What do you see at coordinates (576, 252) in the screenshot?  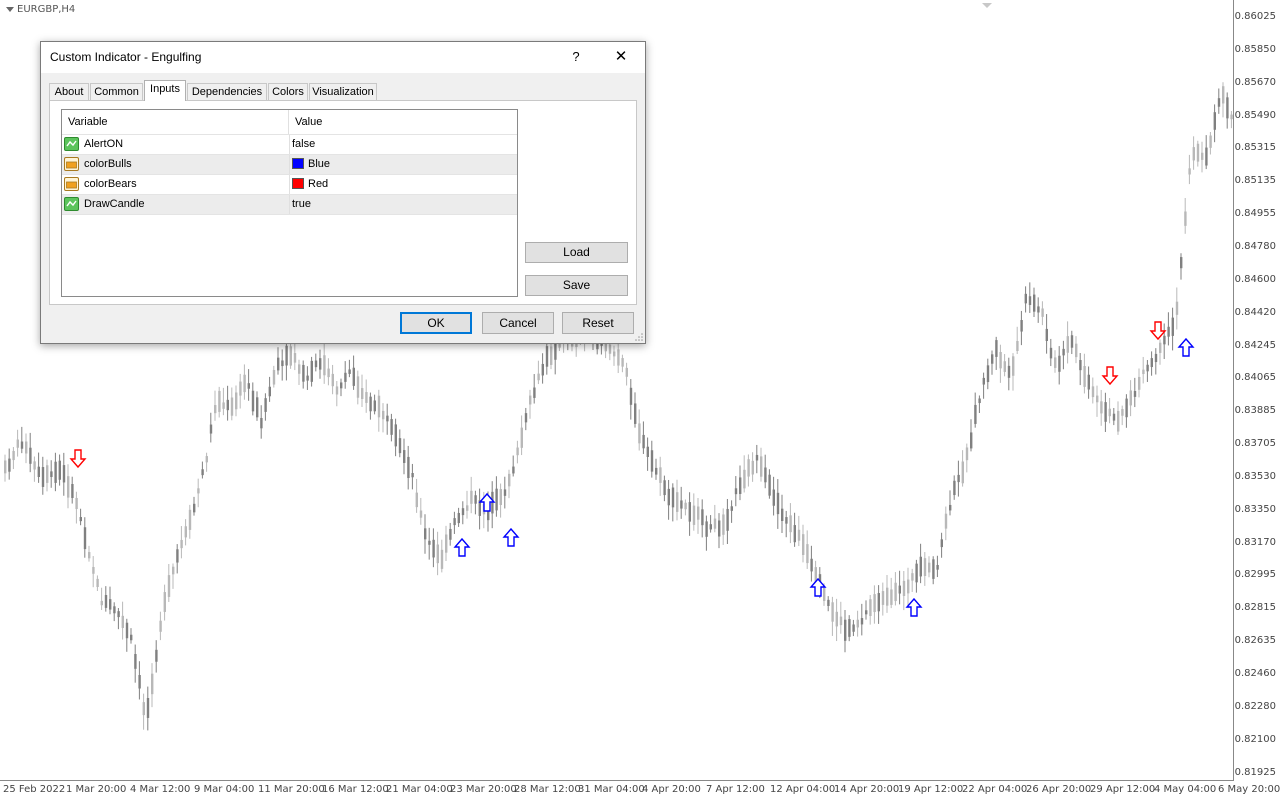 I see `load-button: Load` at bounding box center [576, 252].